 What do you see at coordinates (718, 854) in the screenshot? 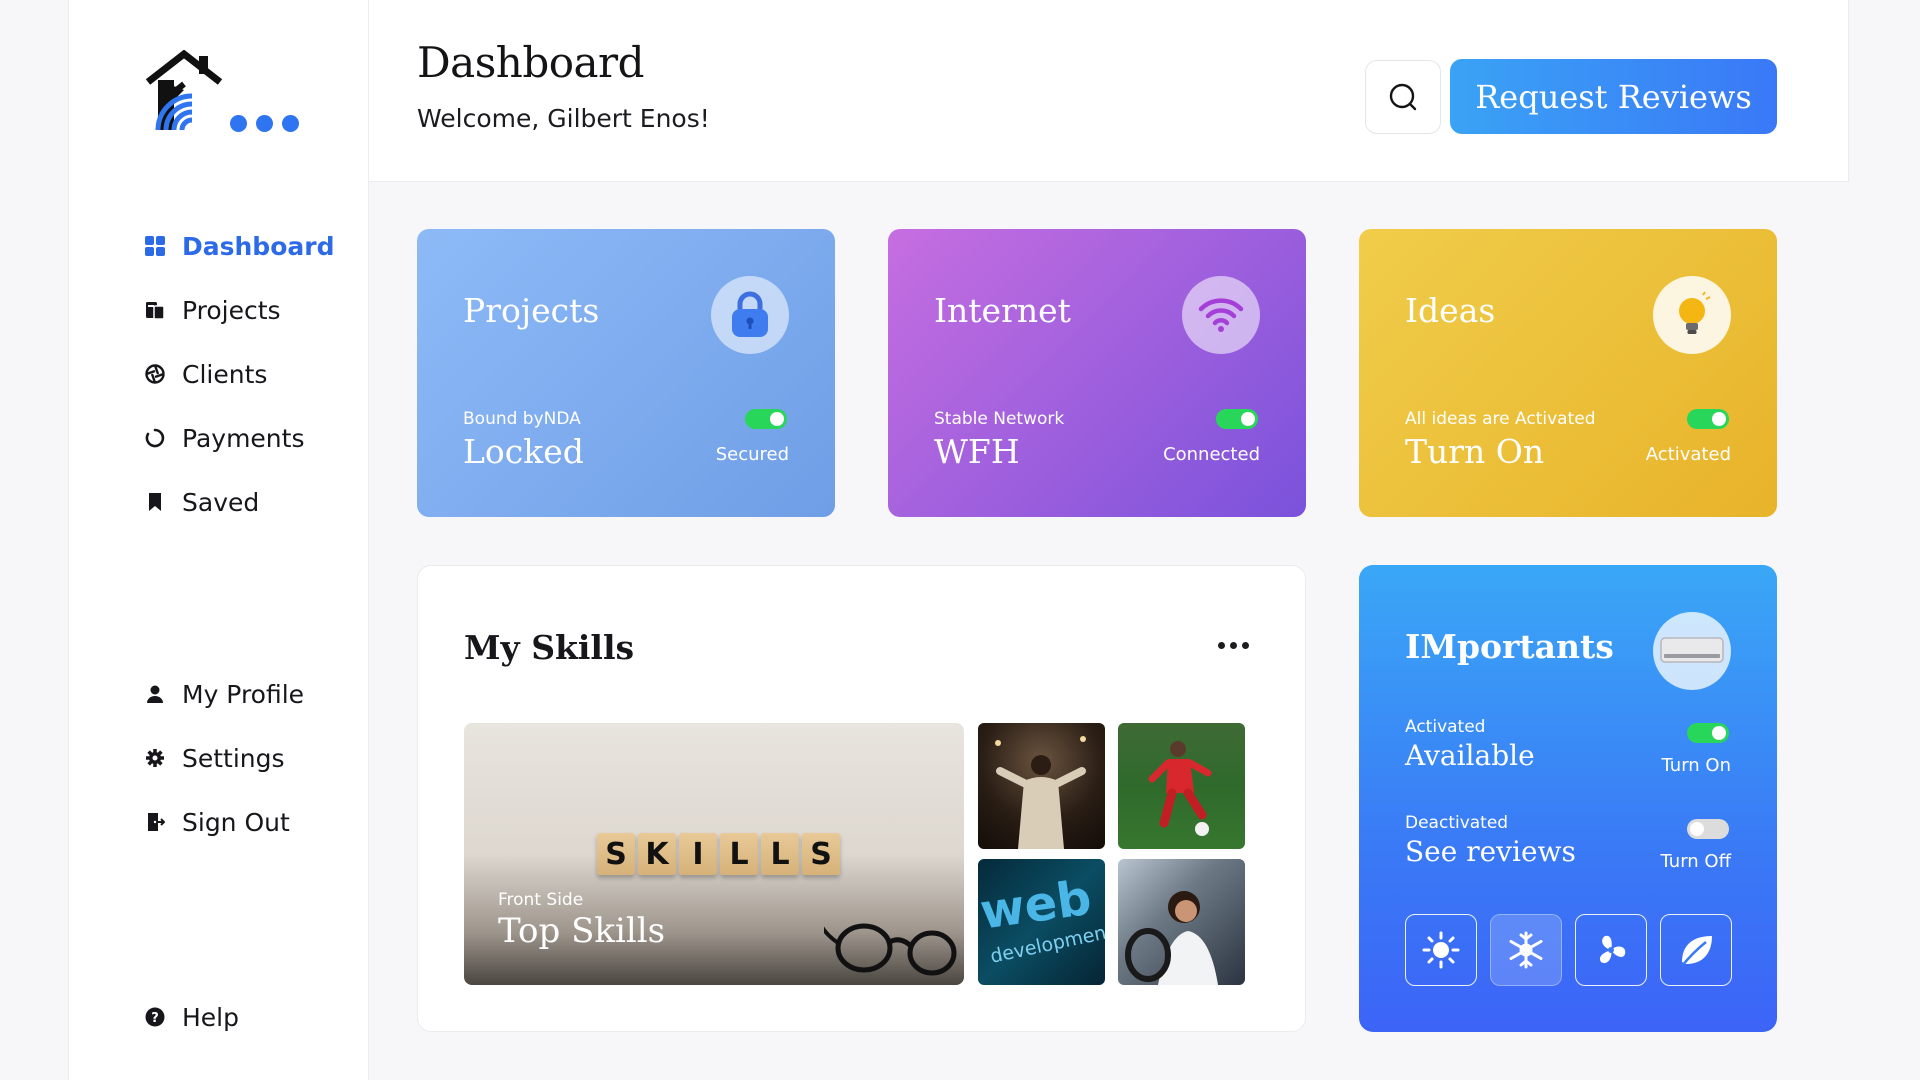
I see `skills-tiles: S K I L L S` at bounding box center [718, 854].